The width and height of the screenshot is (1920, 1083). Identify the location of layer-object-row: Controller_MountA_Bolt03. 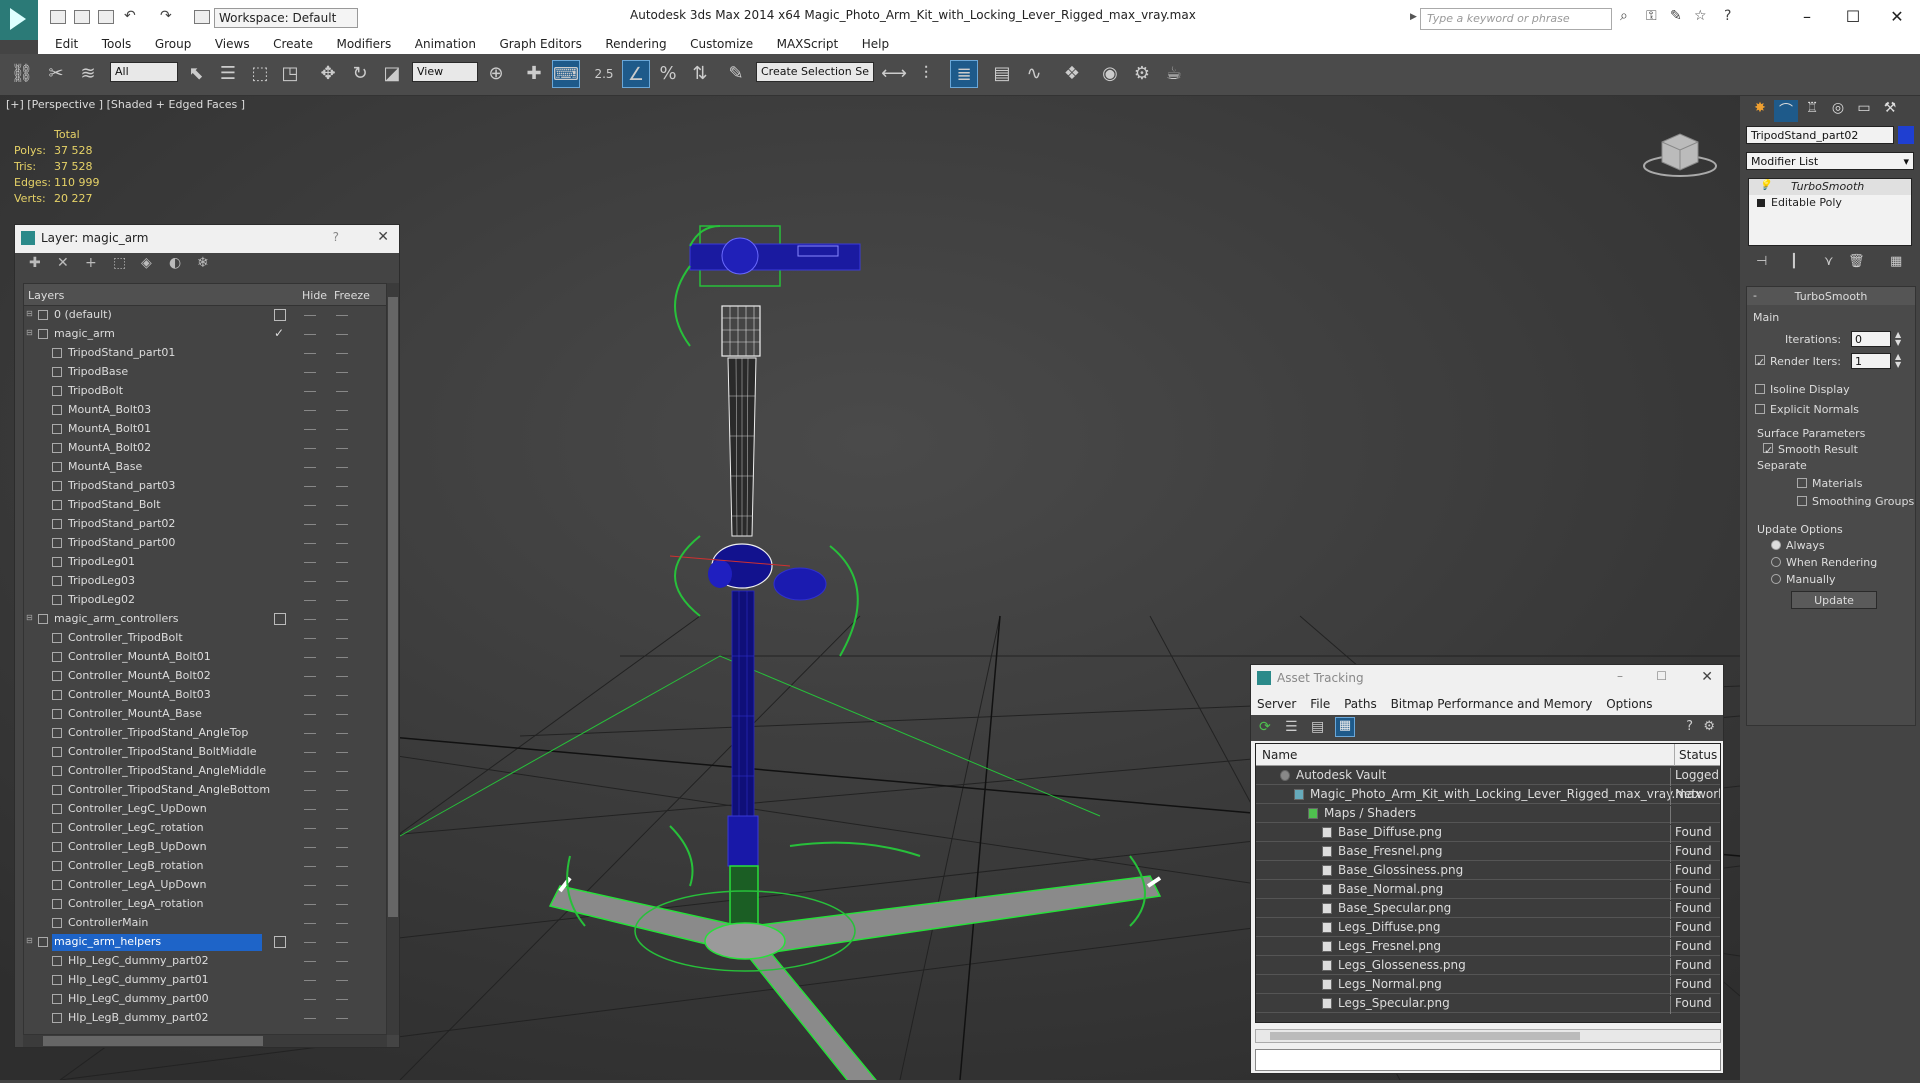
(205, 695).